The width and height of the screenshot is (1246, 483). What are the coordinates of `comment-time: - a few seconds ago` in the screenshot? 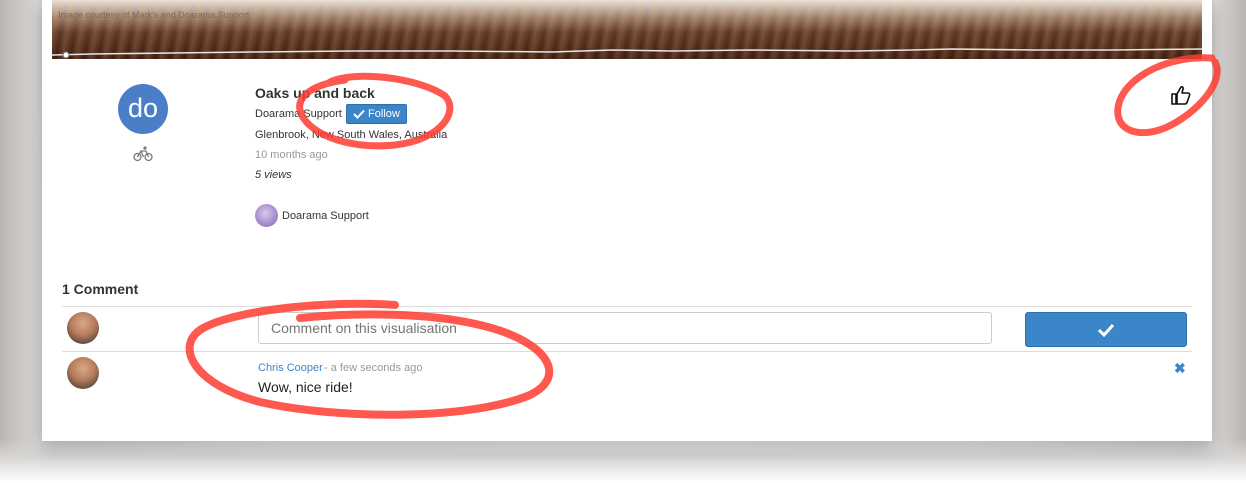 It's located at (373, 368).